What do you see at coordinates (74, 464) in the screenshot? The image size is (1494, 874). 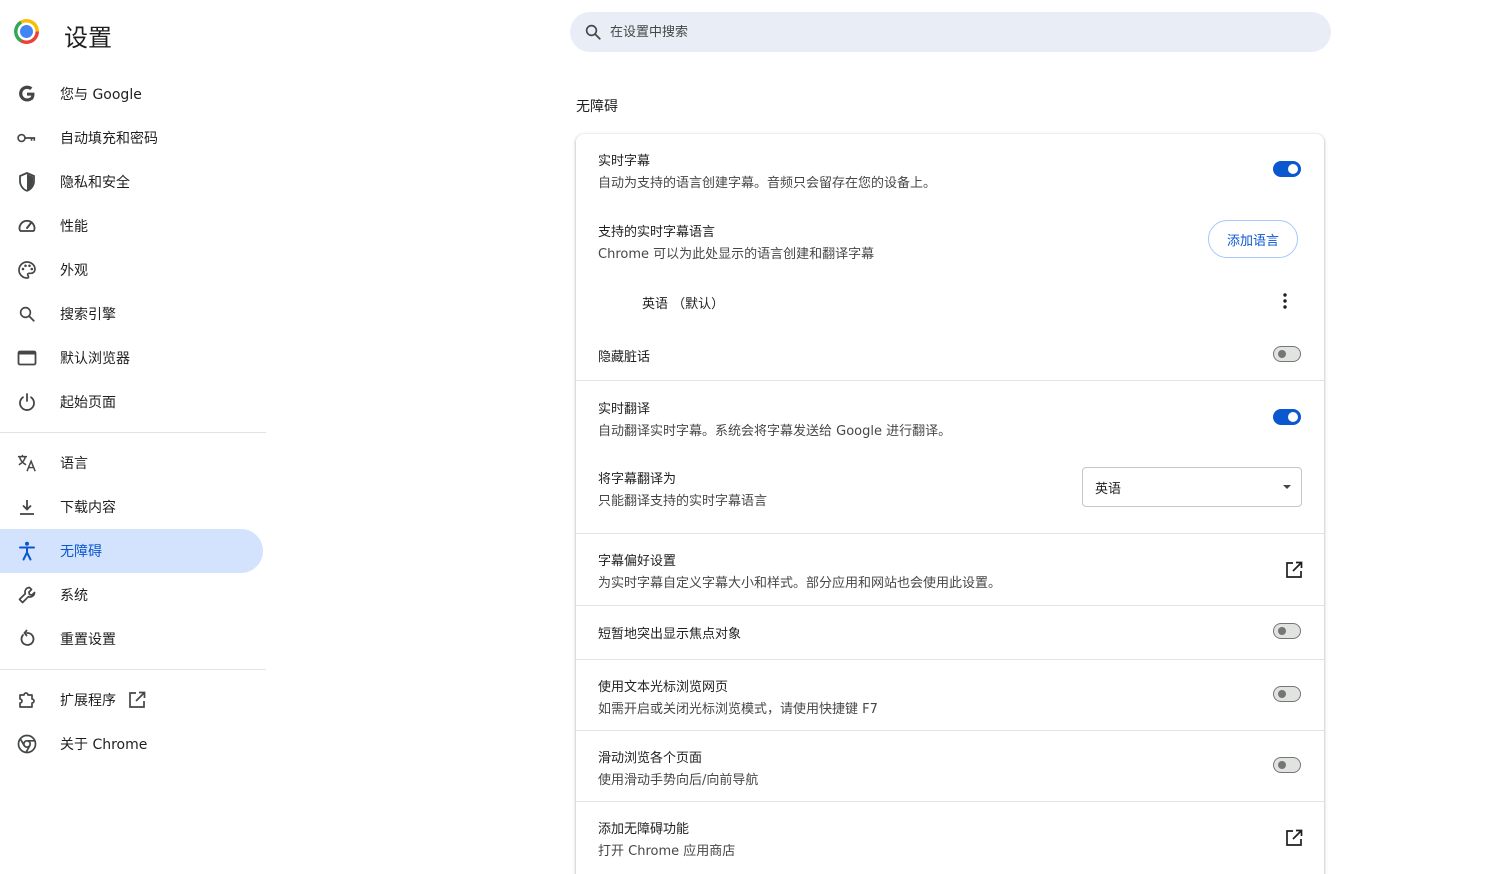 I see `sidebar-item-label: 语言` at bounding box center [74, 464].